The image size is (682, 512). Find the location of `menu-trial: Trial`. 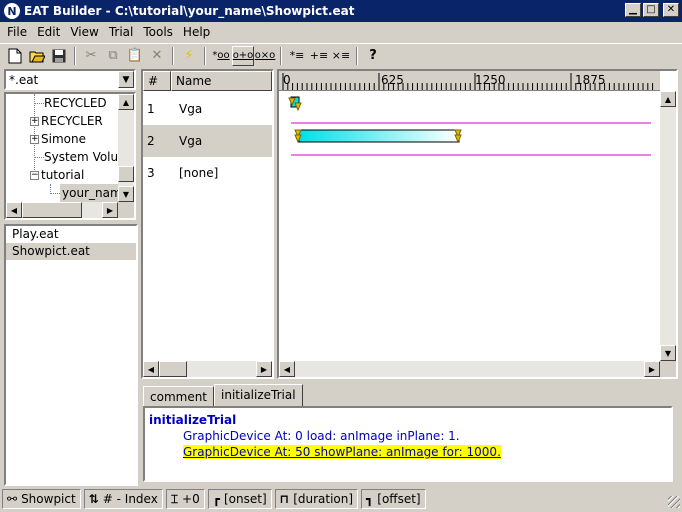

menu-trial: Trial is located at coordinates (121, 32).